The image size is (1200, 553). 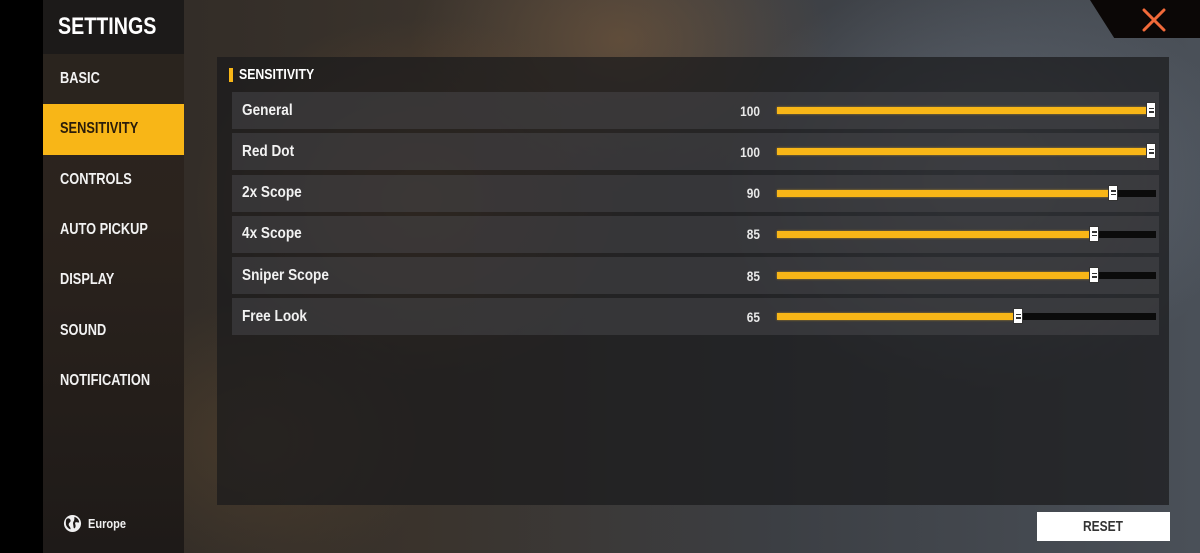 I want to click on setting-row-2x-scope: 2x Scope 90, so click(x=695, y=193).